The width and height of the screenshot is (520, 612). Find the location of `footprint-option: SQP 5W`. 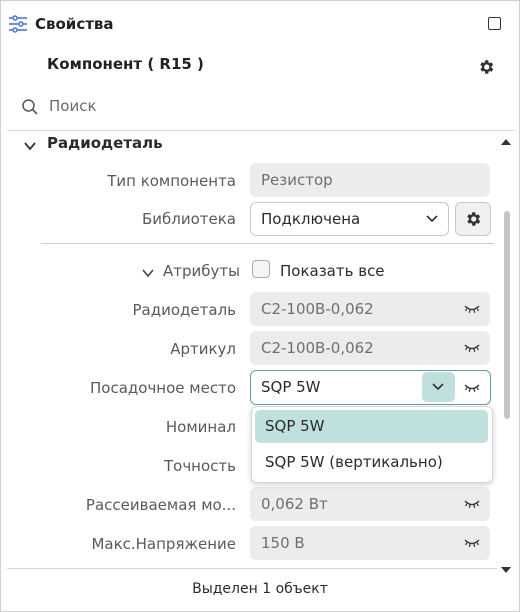

footprint-option: SQP 5W is located at coordinates (371, 426).